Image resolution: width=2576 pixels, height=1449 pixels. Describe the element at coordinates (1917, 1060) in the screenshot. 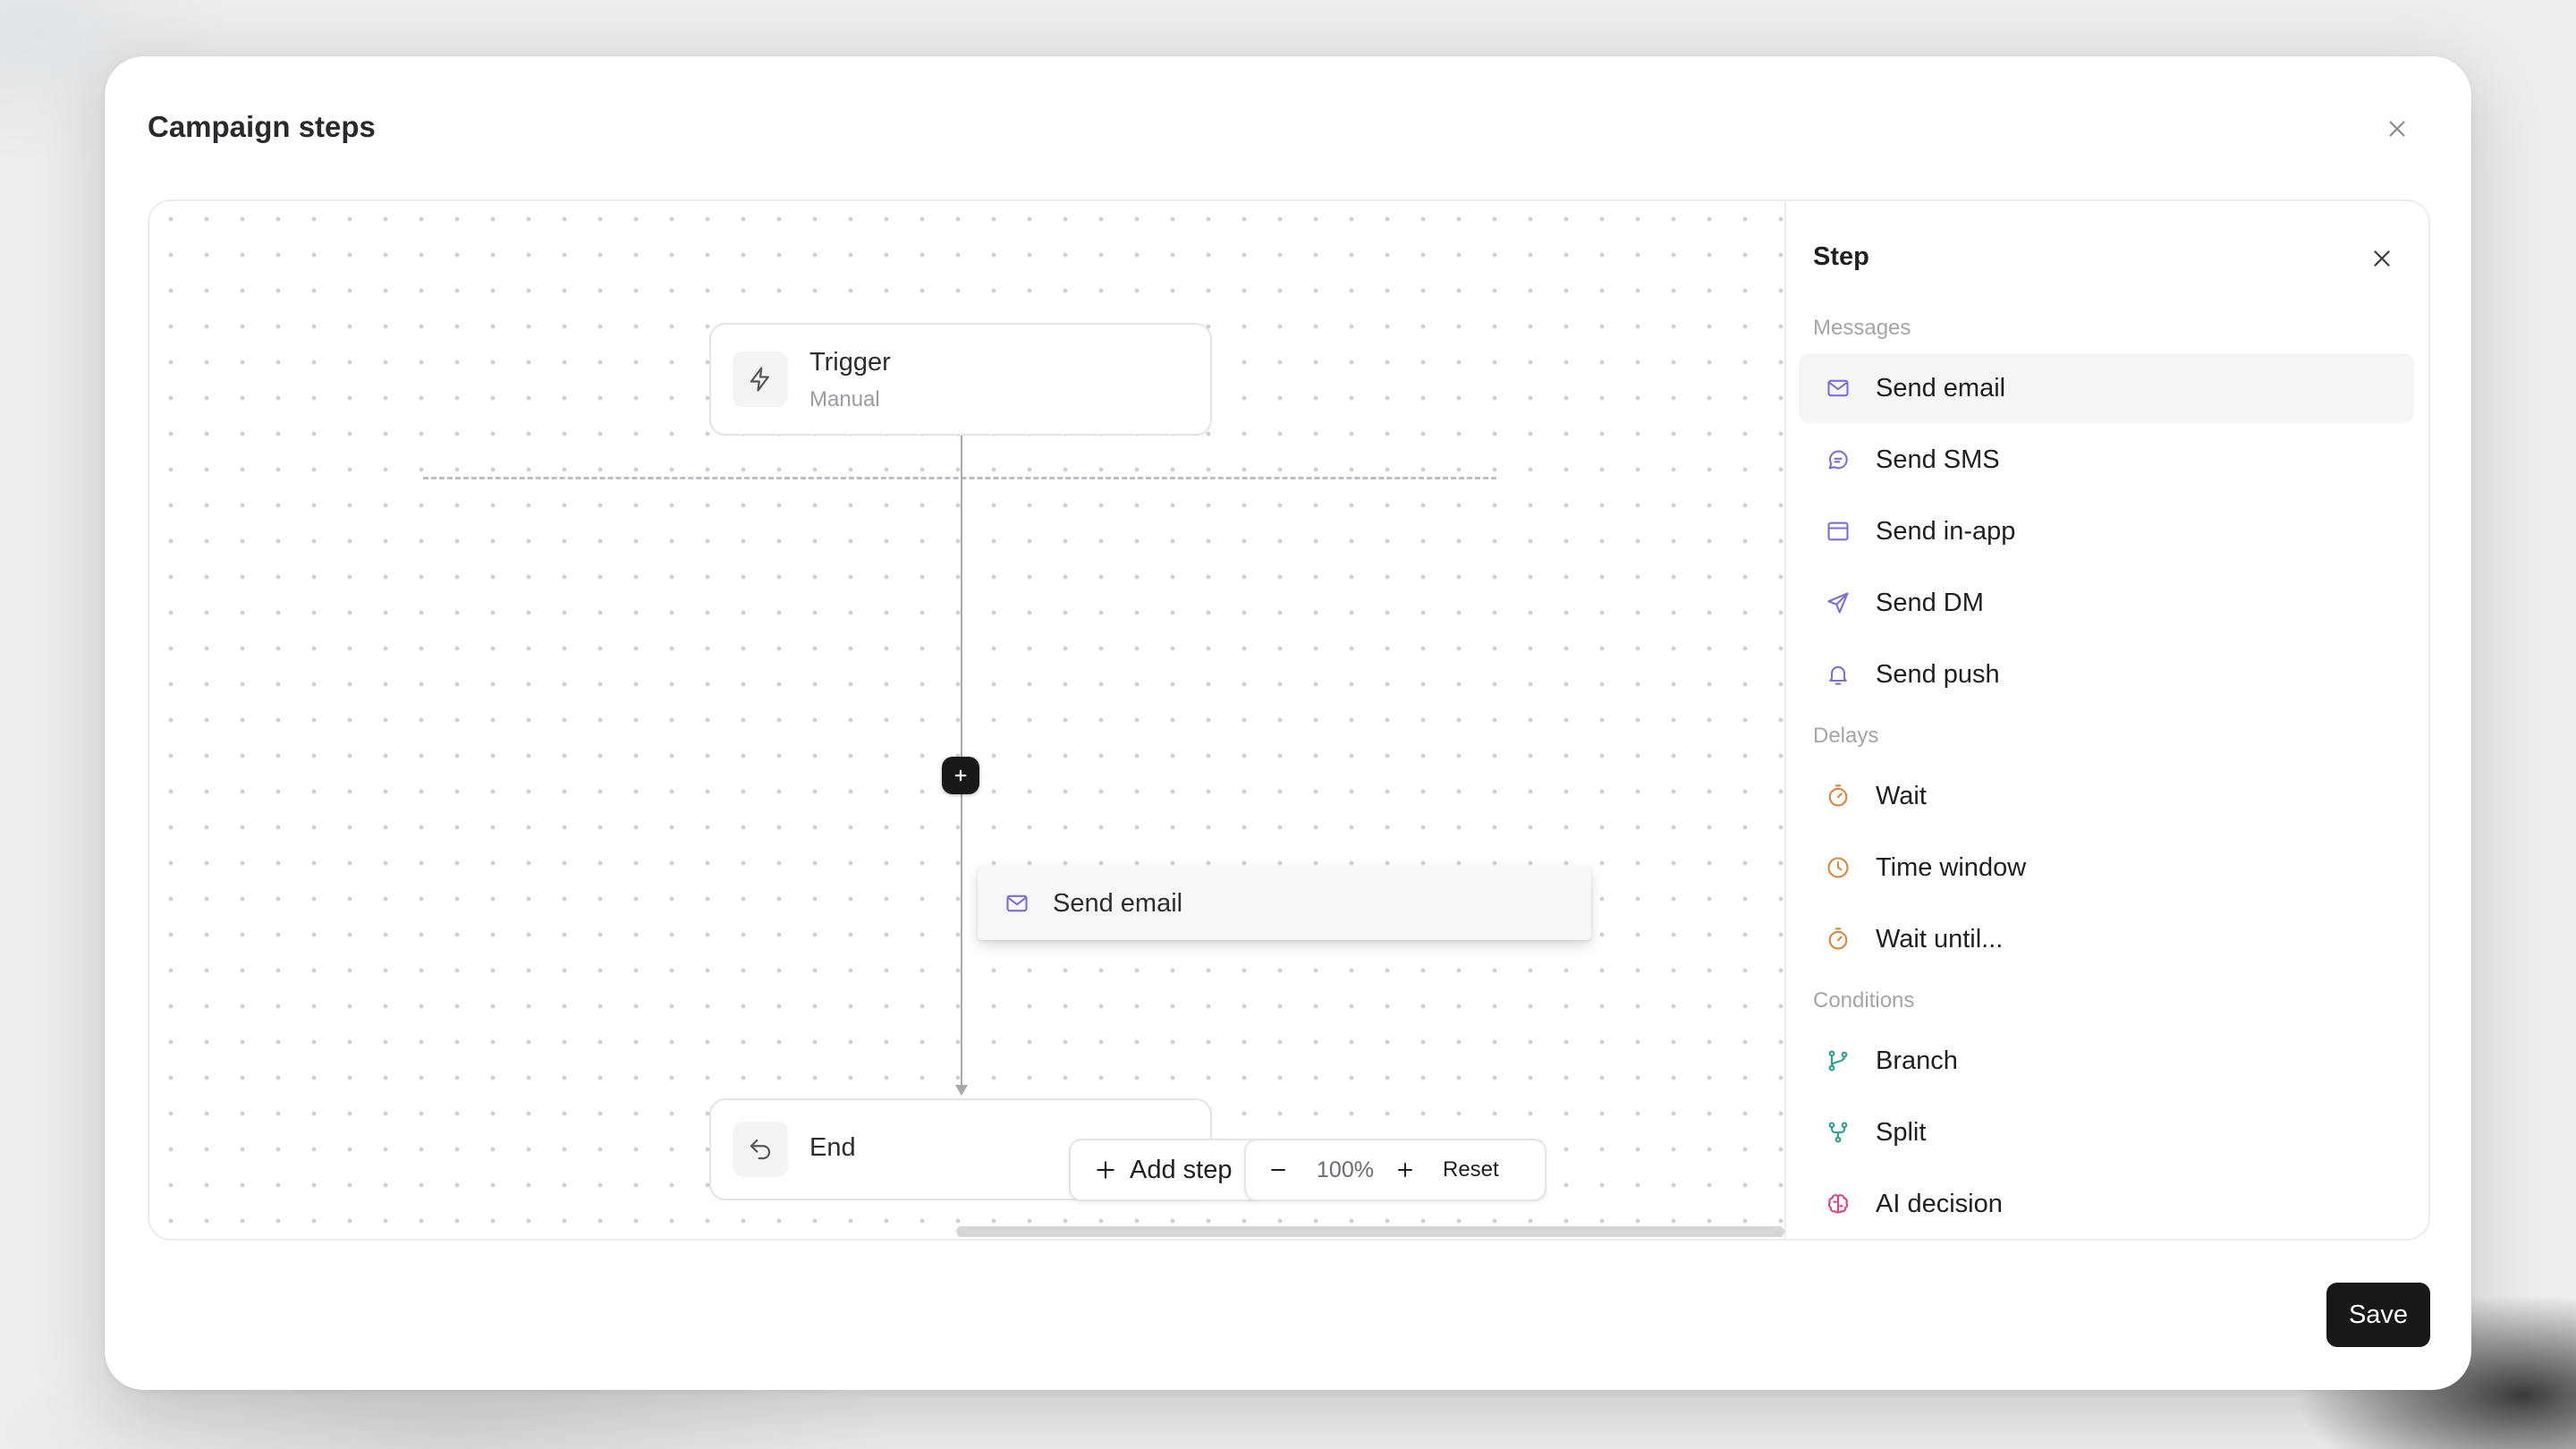

I see `step-item-label: Branch` at that location.